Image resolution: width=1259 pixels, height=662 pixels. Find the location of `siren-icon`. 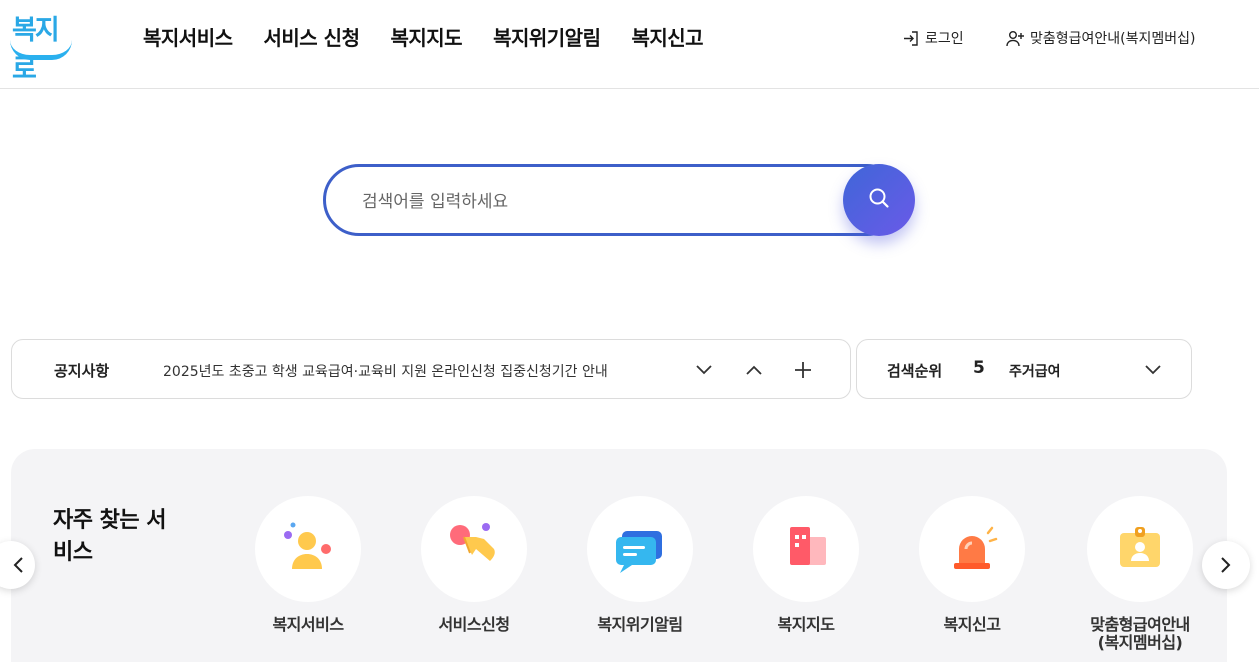

siren-icon is located at coordinates (976, 547).